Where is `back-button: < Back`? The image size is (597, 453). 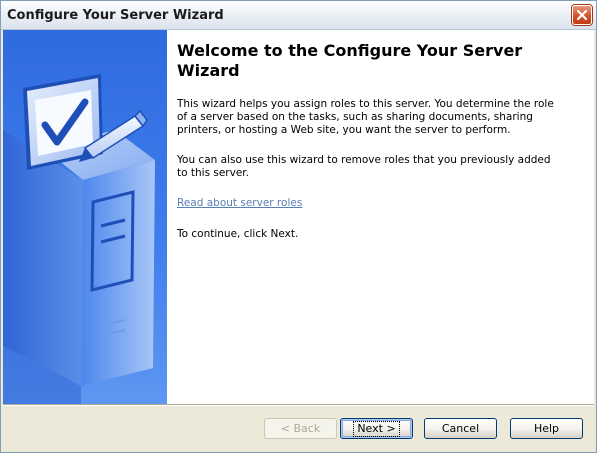
back-button: < Back is located at coordinates (300, 428).